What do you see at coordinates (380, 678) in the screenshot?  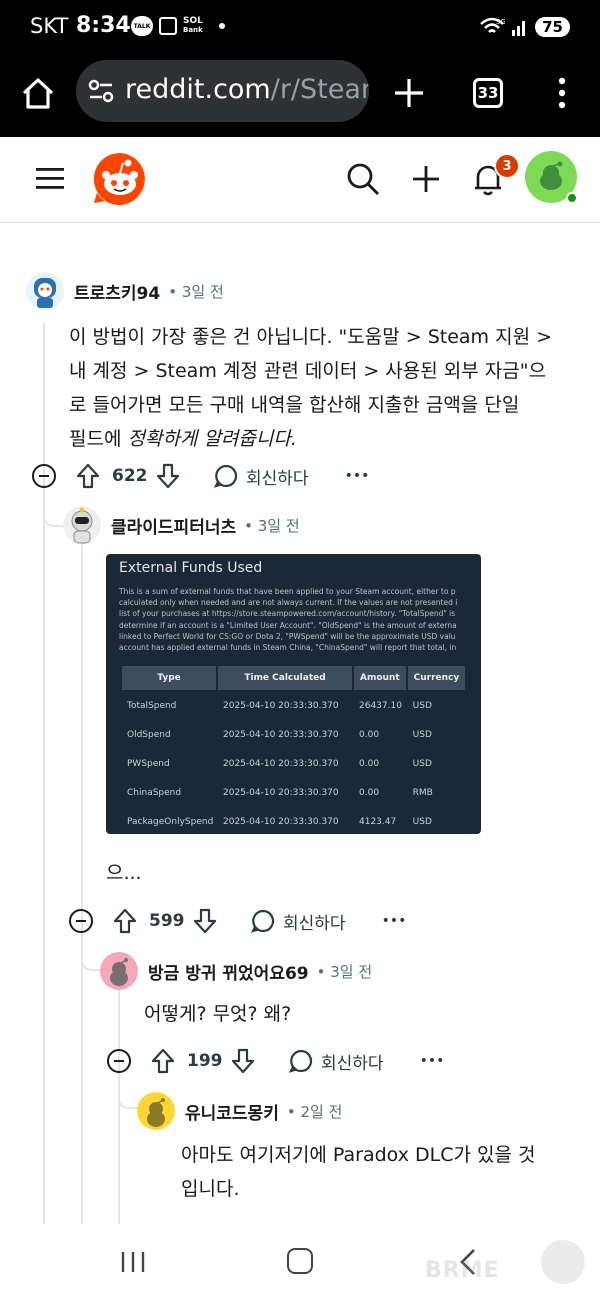 I see `table-header: Amount` at bounding box center [380, 678].